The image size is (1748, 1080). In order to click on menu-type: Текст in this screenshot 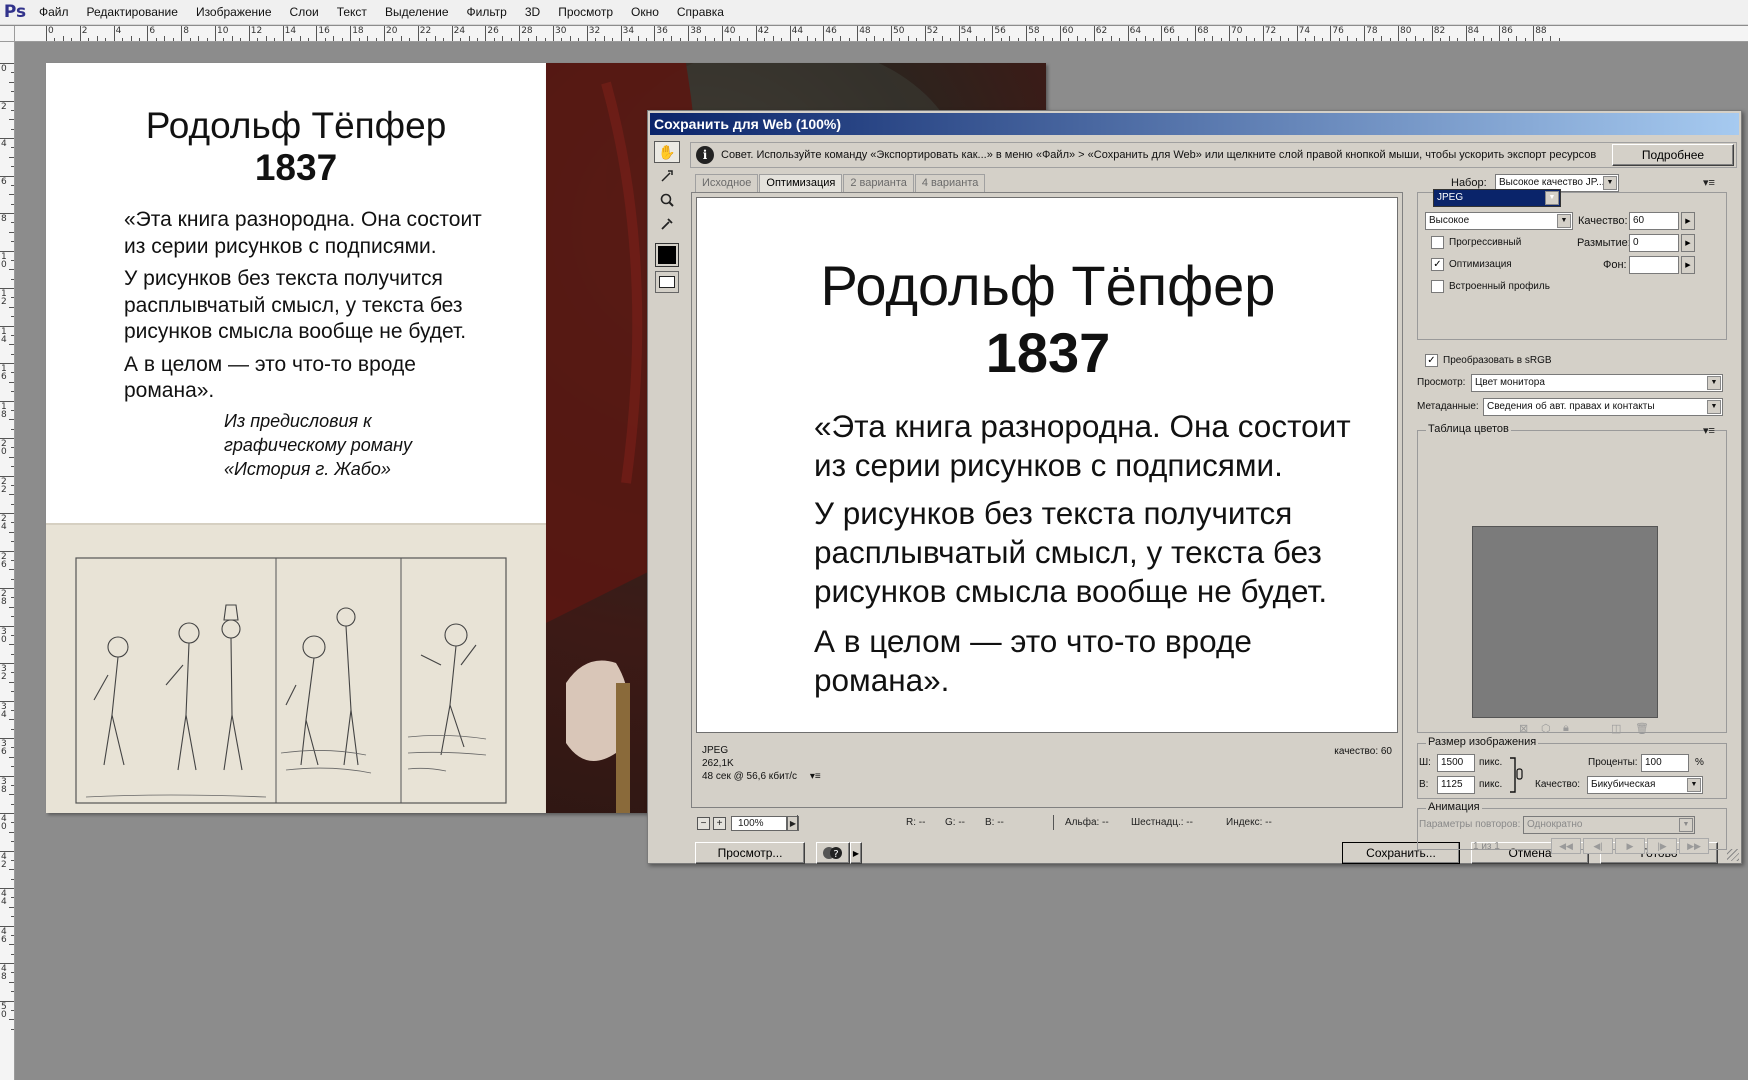, I will do `click(352, 12)`.